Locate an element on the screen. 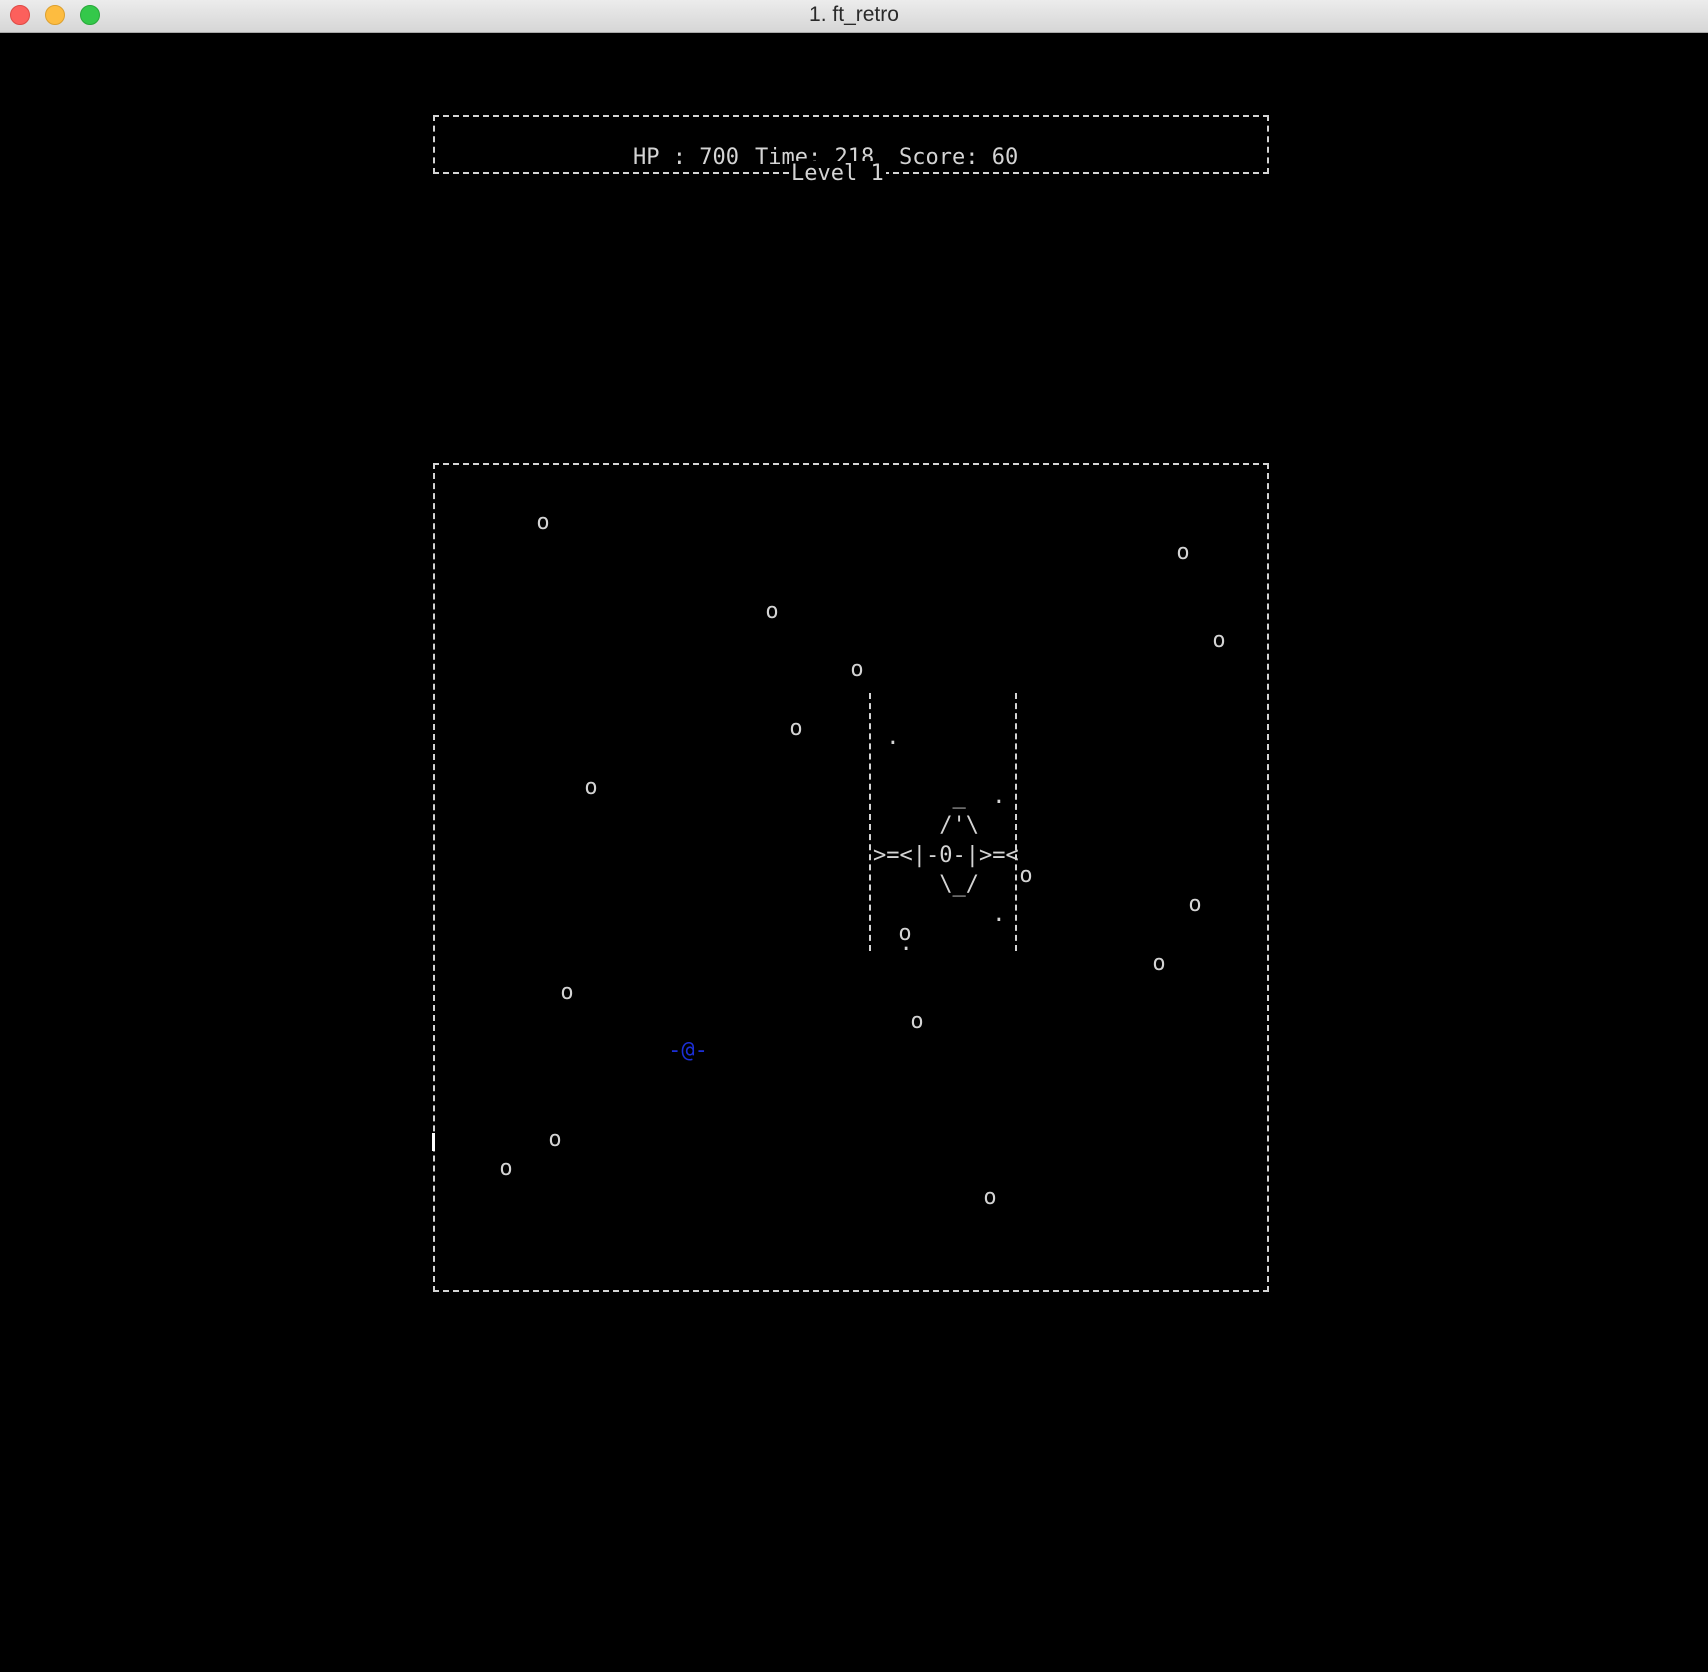 The width and height of the screenshot is (1708, 1672). boss-ship: . _ . /'\ >=<|-0-|>=< \_/ . . is located at coordinates (942, 824).